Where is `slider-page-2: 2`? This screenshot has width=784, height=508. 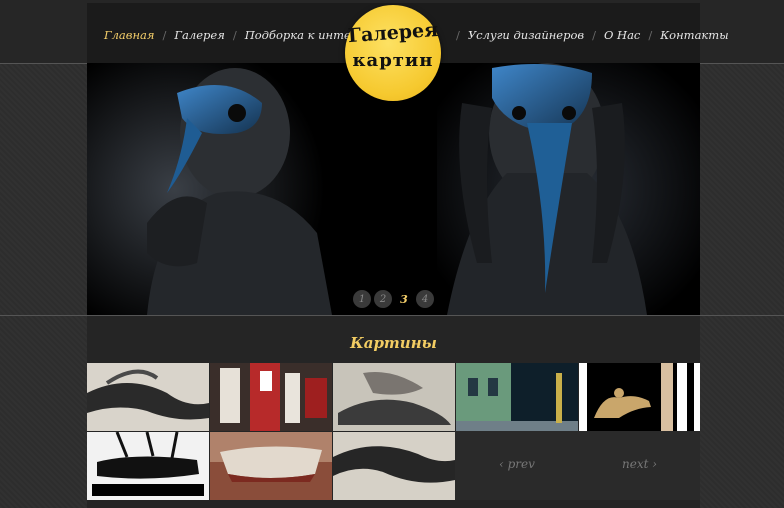
slider-page-2: 2 is located at coordinates (383, 299).